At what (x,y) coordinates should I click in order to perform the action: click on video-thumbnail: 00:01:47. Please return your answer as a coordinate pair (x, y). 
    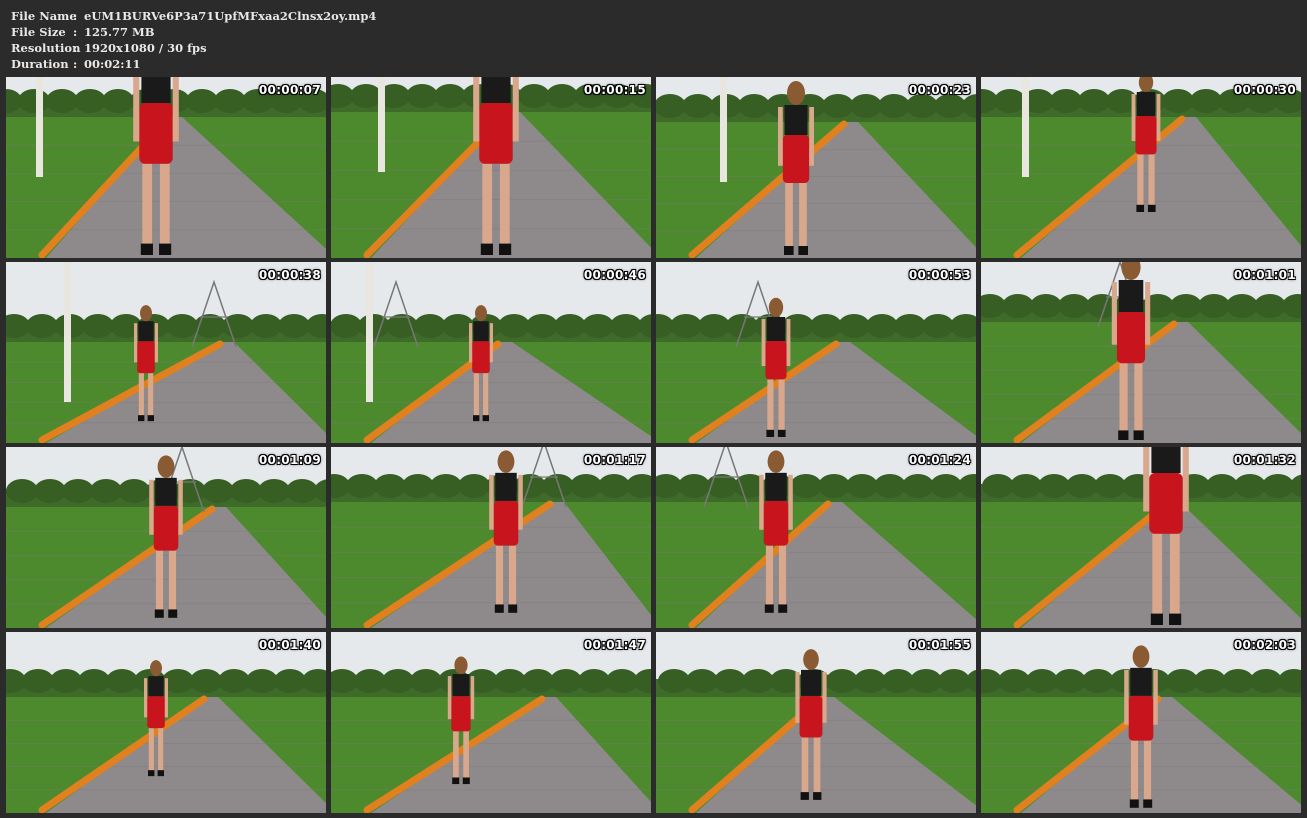
    Looking at the image, I should click on (491, 722).